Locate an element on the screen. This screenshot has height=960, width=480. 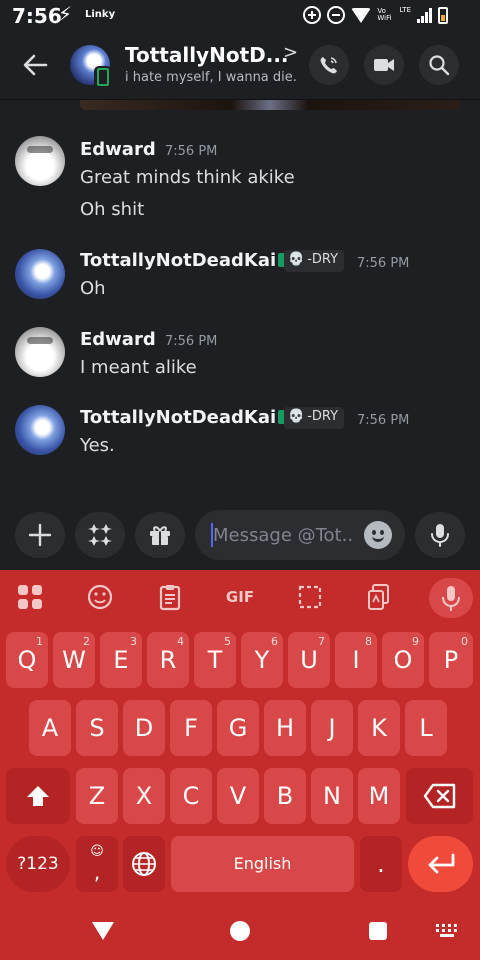
emoji-icon is located at coordinates (378, 535).